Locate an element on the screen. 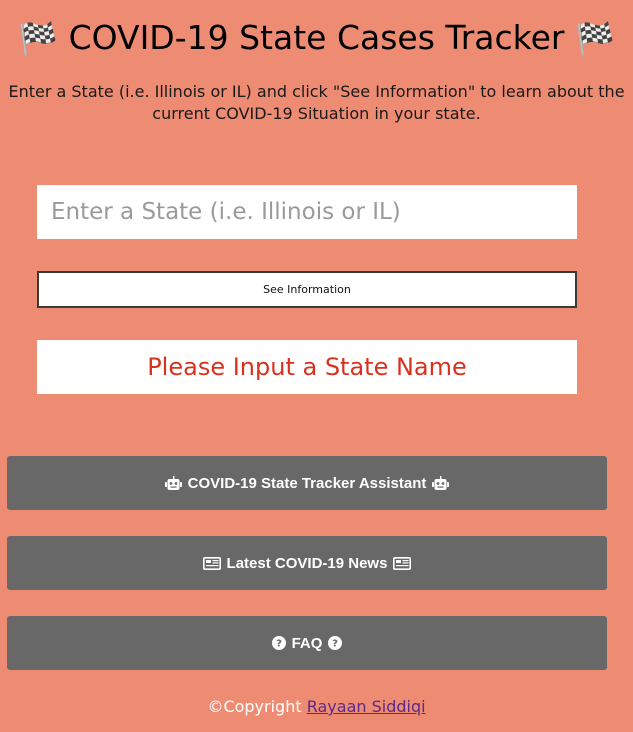 The image size is (633, 732). page-title: 🏁 COVID-19 State Cases Tracker 🏁 is located at coordinates (316, 38).